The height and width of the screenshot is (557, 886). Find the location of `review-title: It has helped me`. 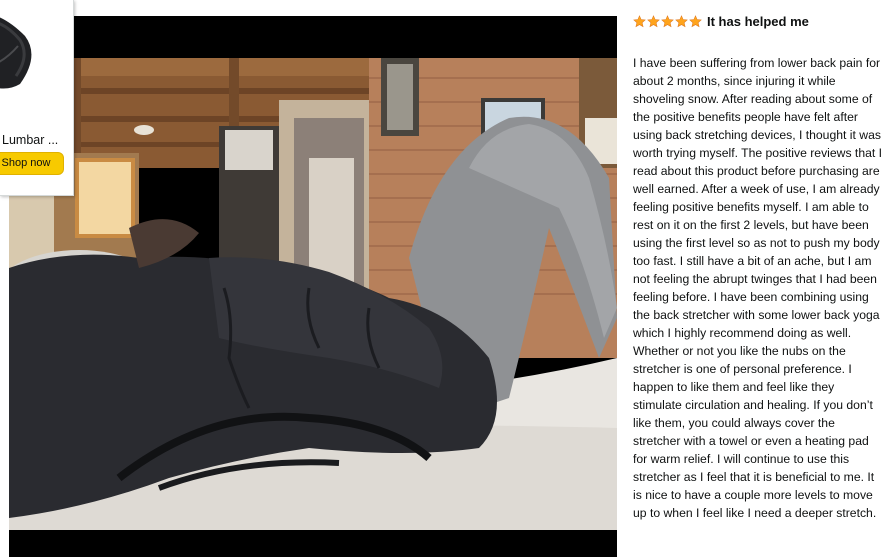

review-title: It has helped me is located at coordinates (758, 21).